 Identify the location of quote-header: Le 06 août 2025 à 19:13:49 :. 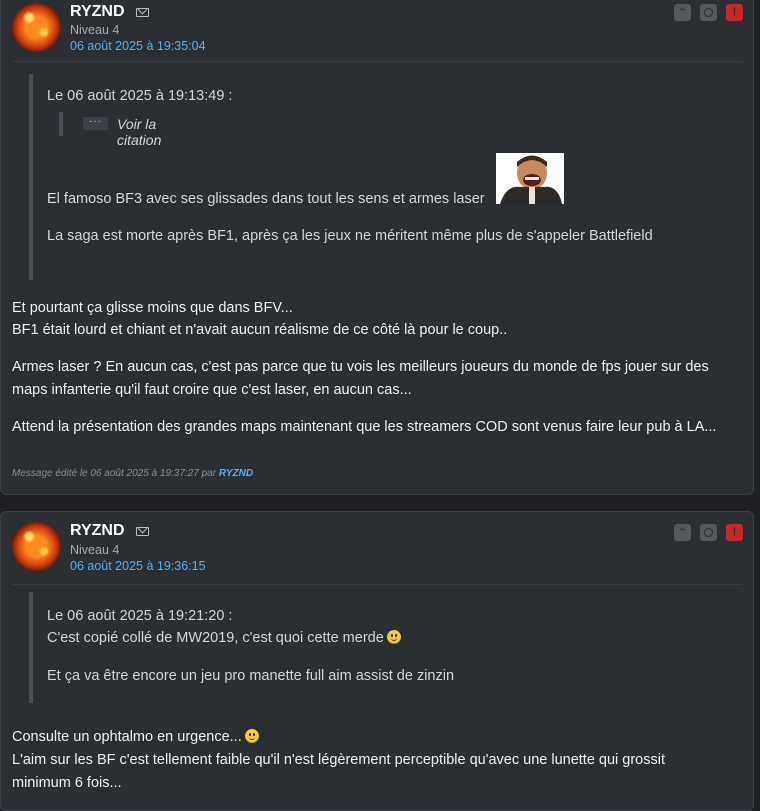
(140, 96).